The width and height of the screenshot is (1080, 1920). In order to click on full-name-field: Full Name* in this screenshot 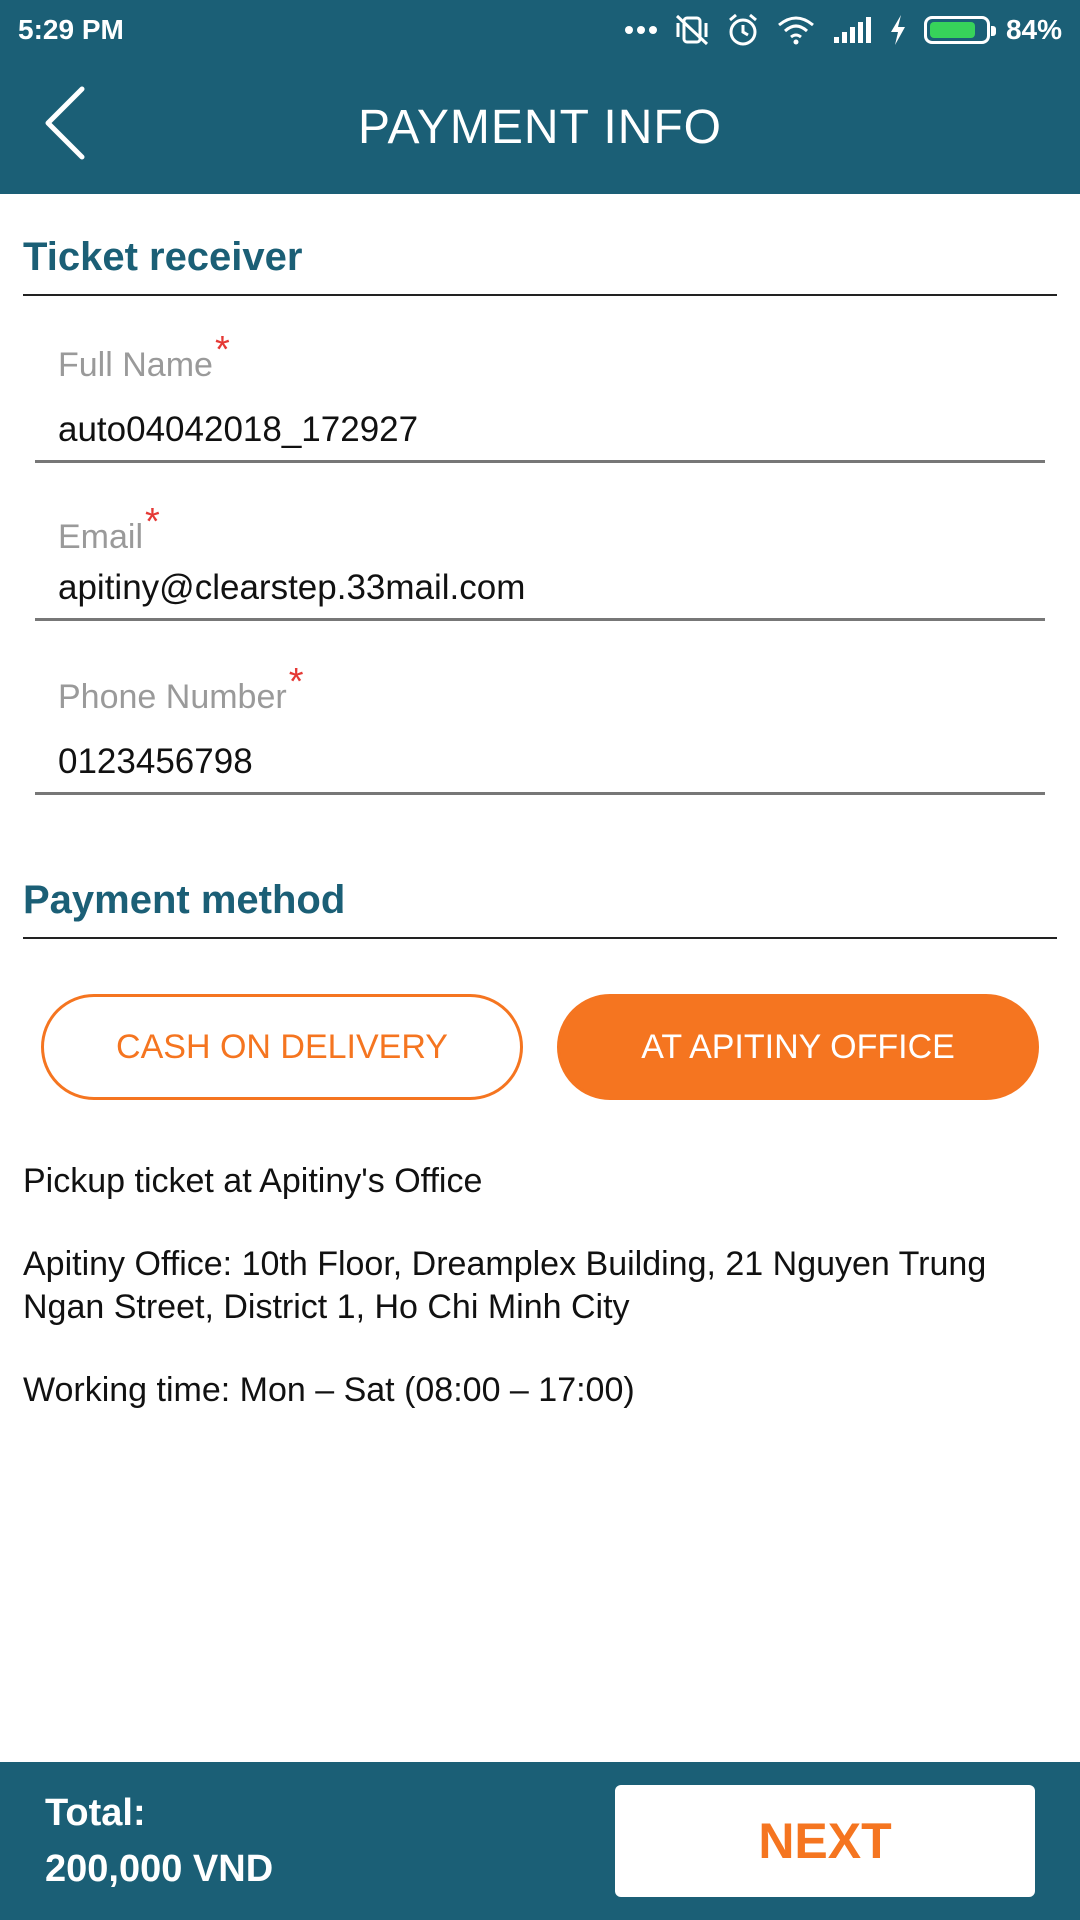, I will do `click(540, 396)`.